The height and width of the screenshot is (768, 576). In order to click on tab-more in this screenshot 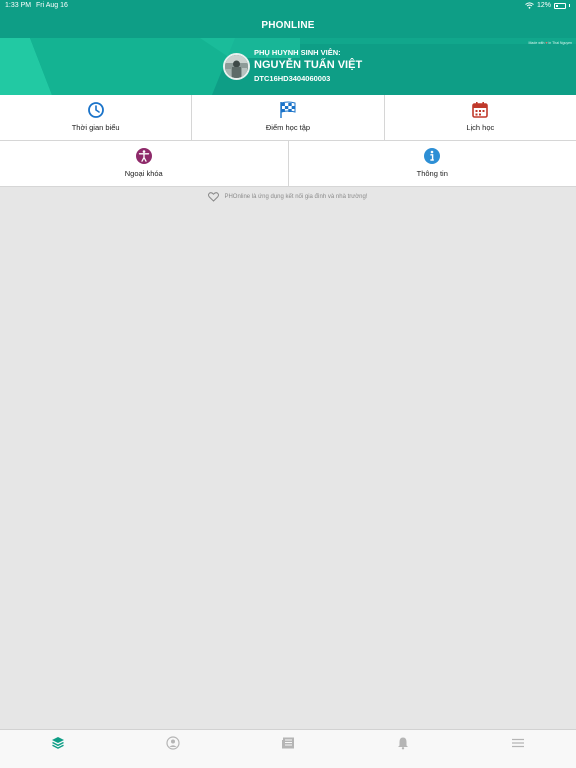, I will do `click(518, 749)`.